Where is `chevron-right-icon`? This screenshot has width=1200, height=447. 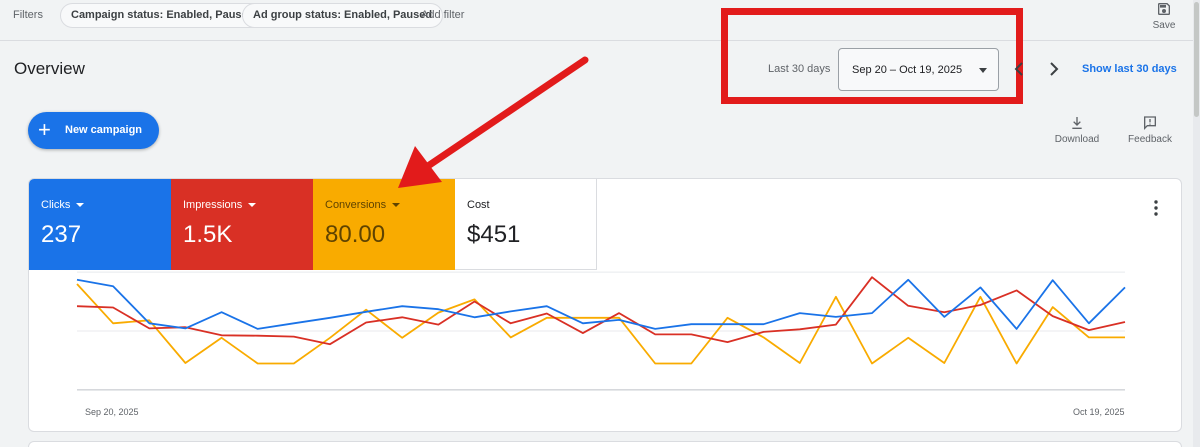 chevron-right-icon is located at coordinates (1054, 69).